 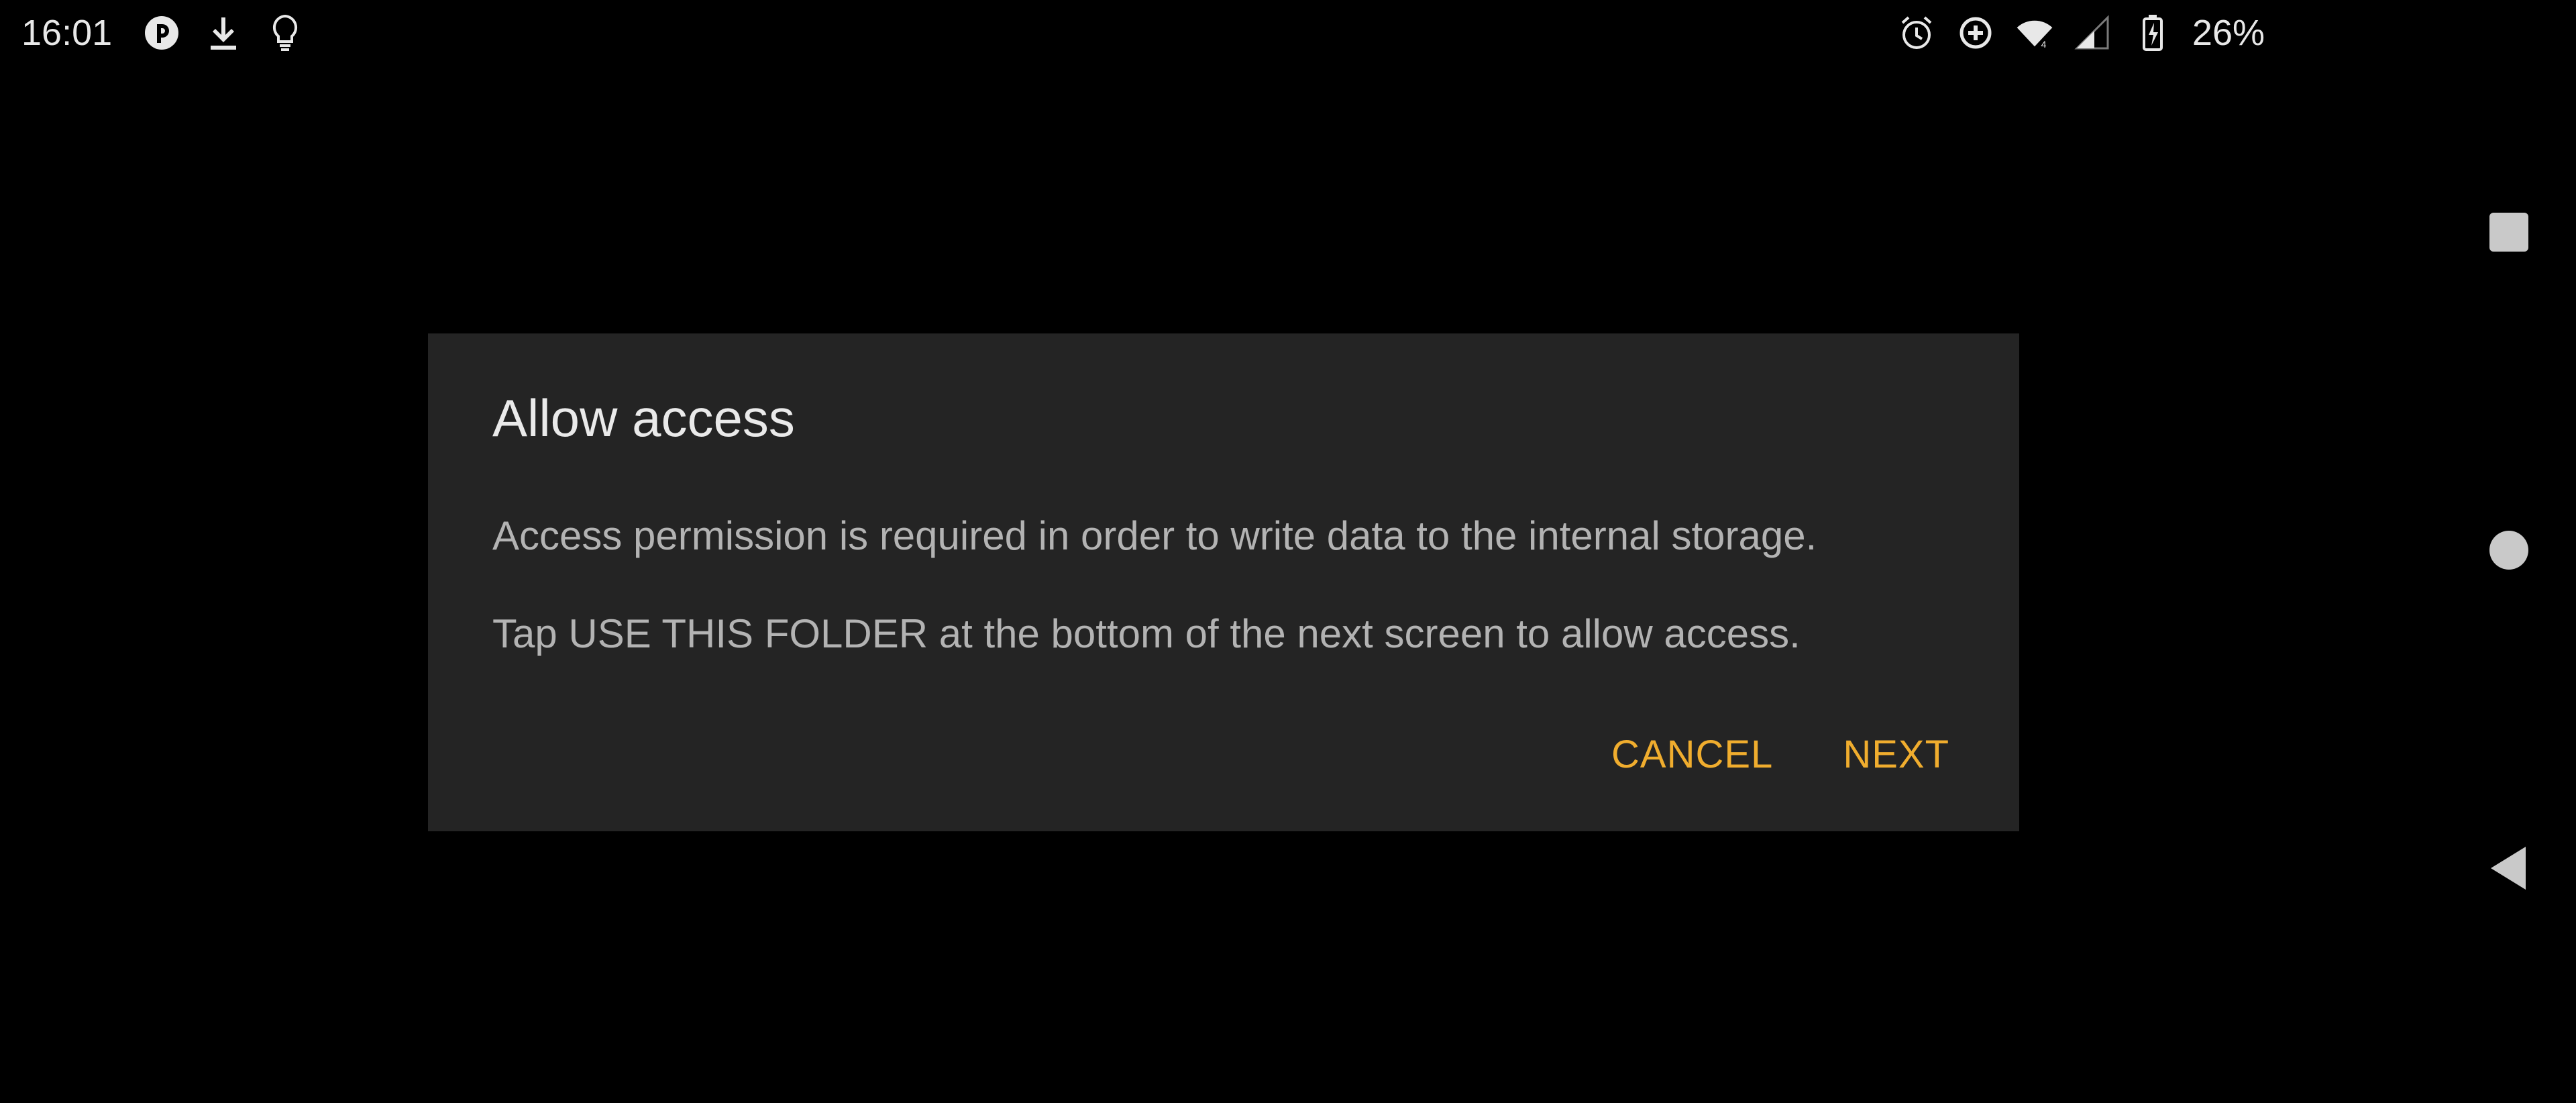 I want to click on svg-text: 4, so click(x=2044, y=45).